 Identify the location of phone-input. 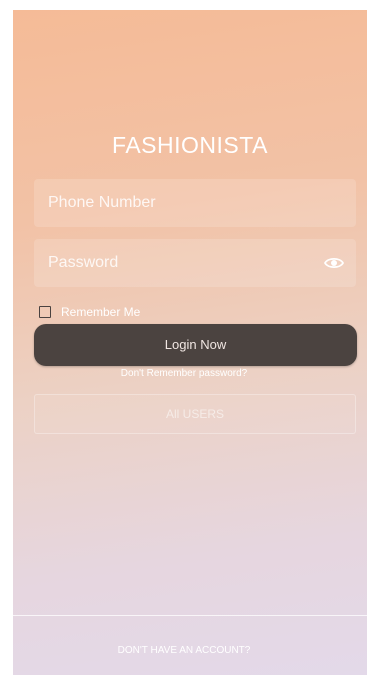
(195, 203).